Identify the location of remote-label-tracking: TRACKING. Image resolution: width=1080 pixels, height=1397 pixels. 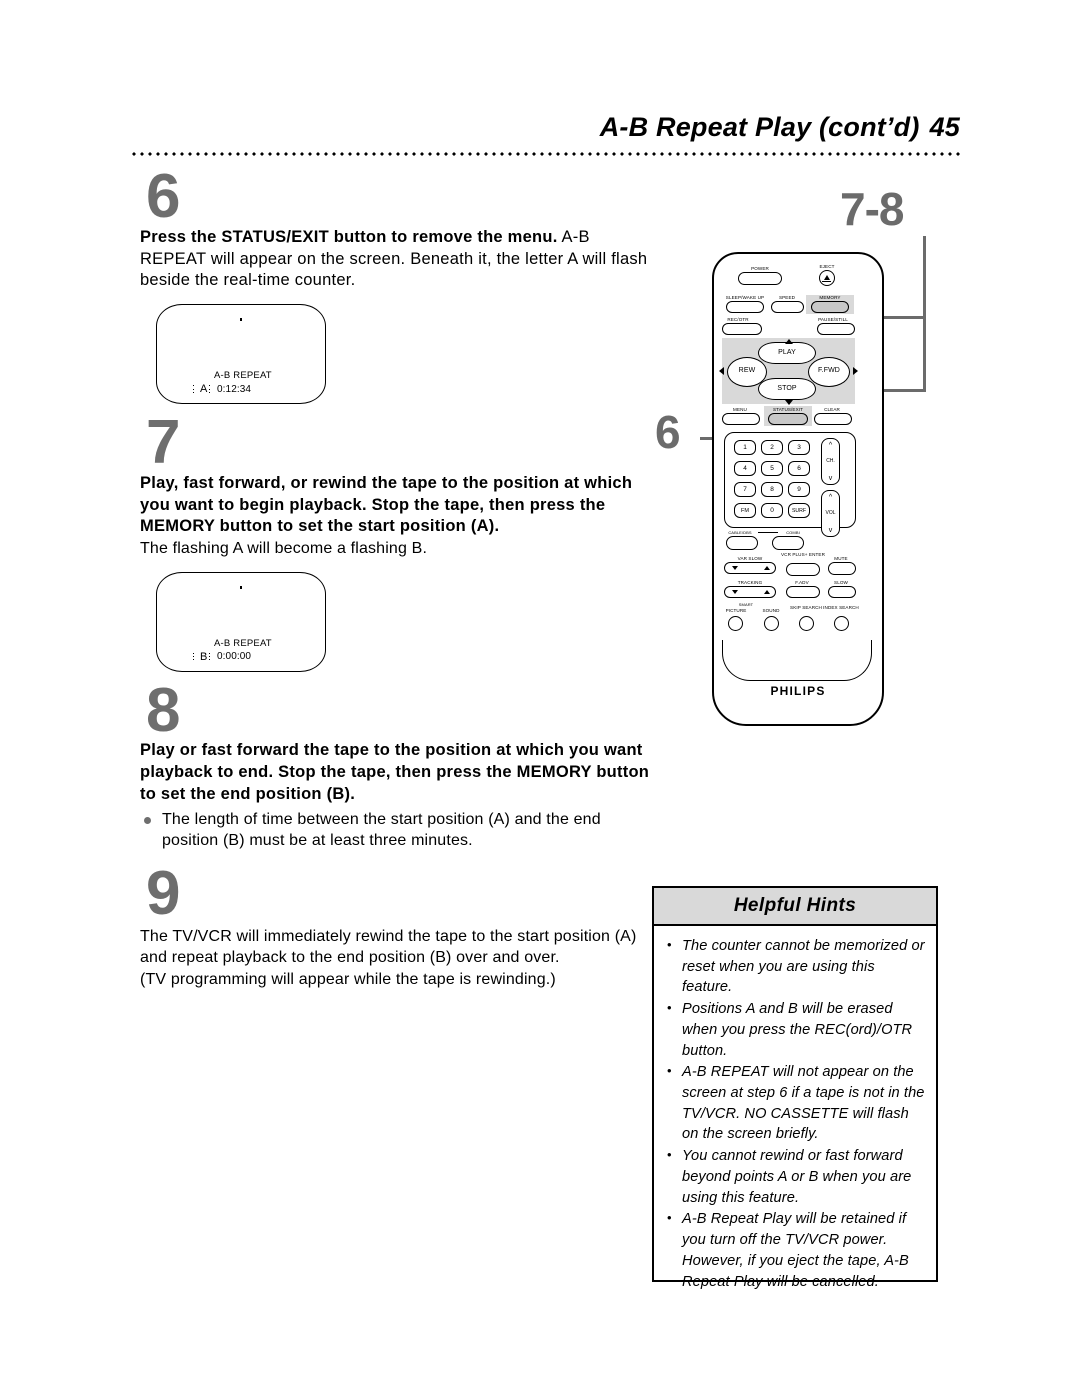
(750, 582).